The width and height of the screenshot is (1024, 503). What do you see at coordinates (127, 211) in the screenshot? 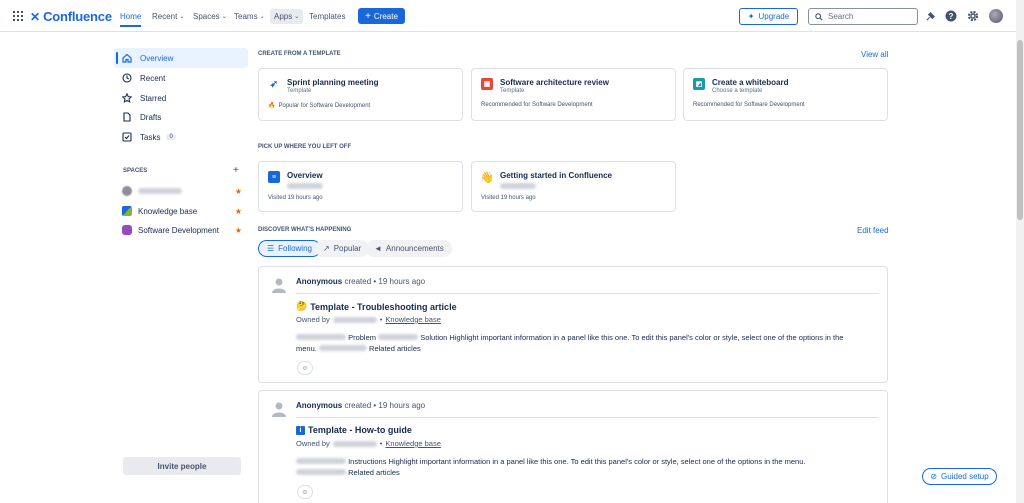
I see `knowledge-base-icon` at bounding box center [127, 211].